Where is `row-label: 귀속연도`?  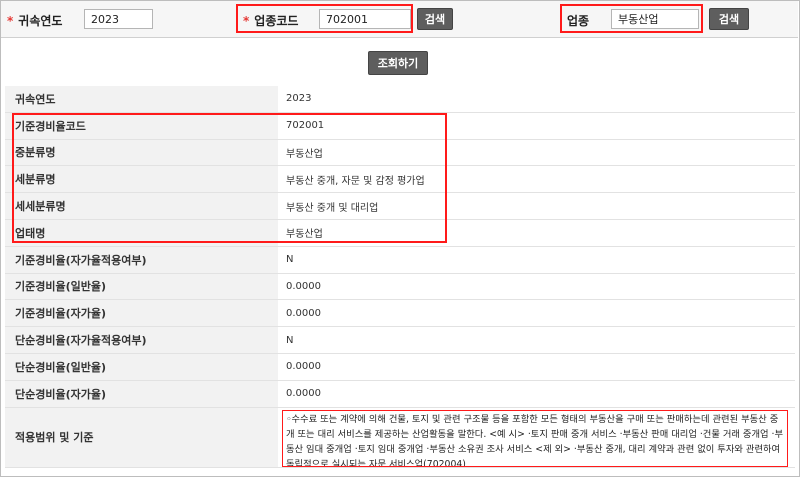
row-label: 귀속연도 is located at coordinates (141, 99).